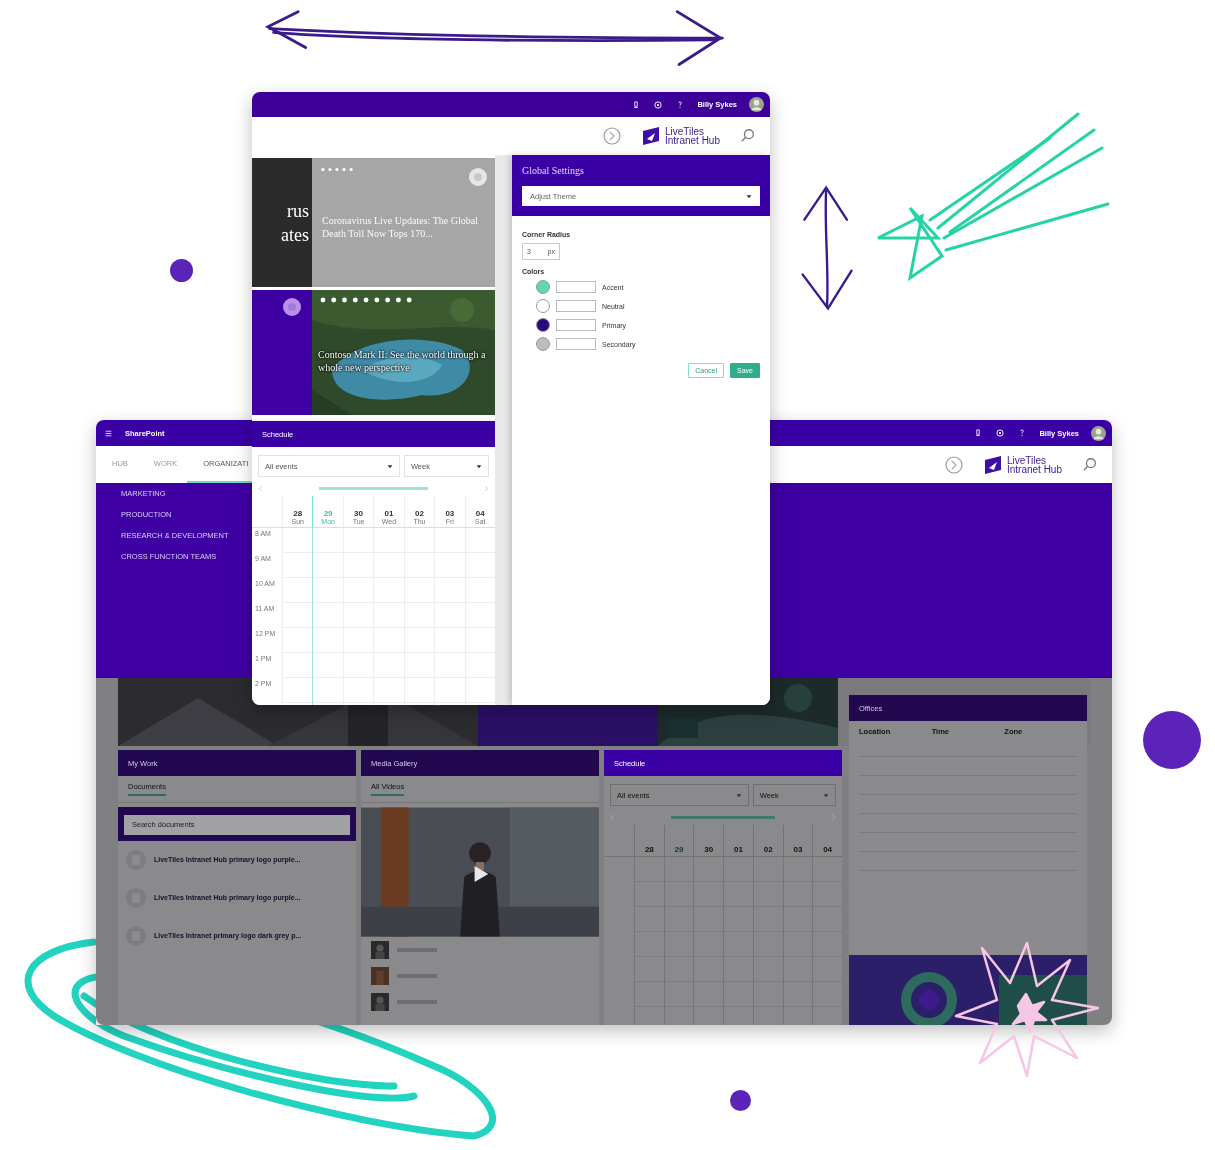 The width and height of the screenshot is (1215, 1150). Describe the element at coordinates (738, 841) in the screenshot. I see `day-header: 01` at that location.